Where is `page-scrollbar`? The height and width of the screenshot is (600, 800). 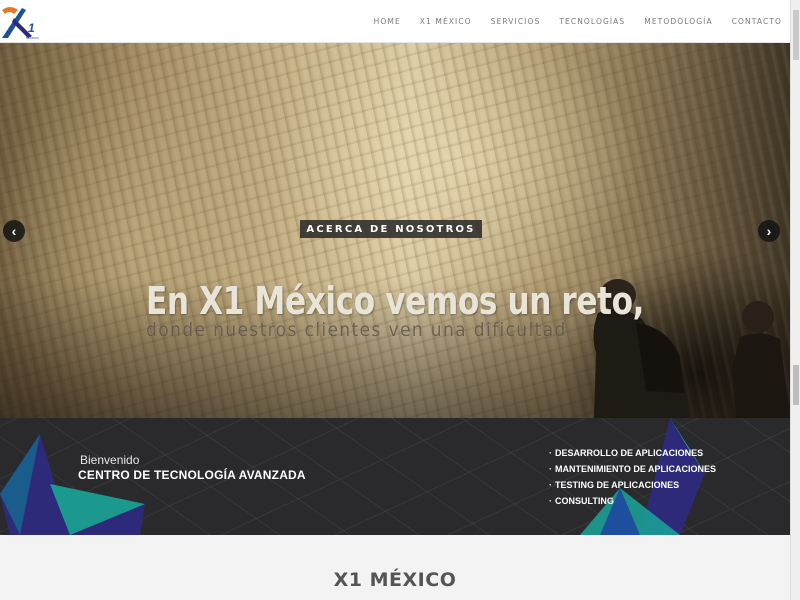
page-scrollbar is located at coordinates (795, 300).